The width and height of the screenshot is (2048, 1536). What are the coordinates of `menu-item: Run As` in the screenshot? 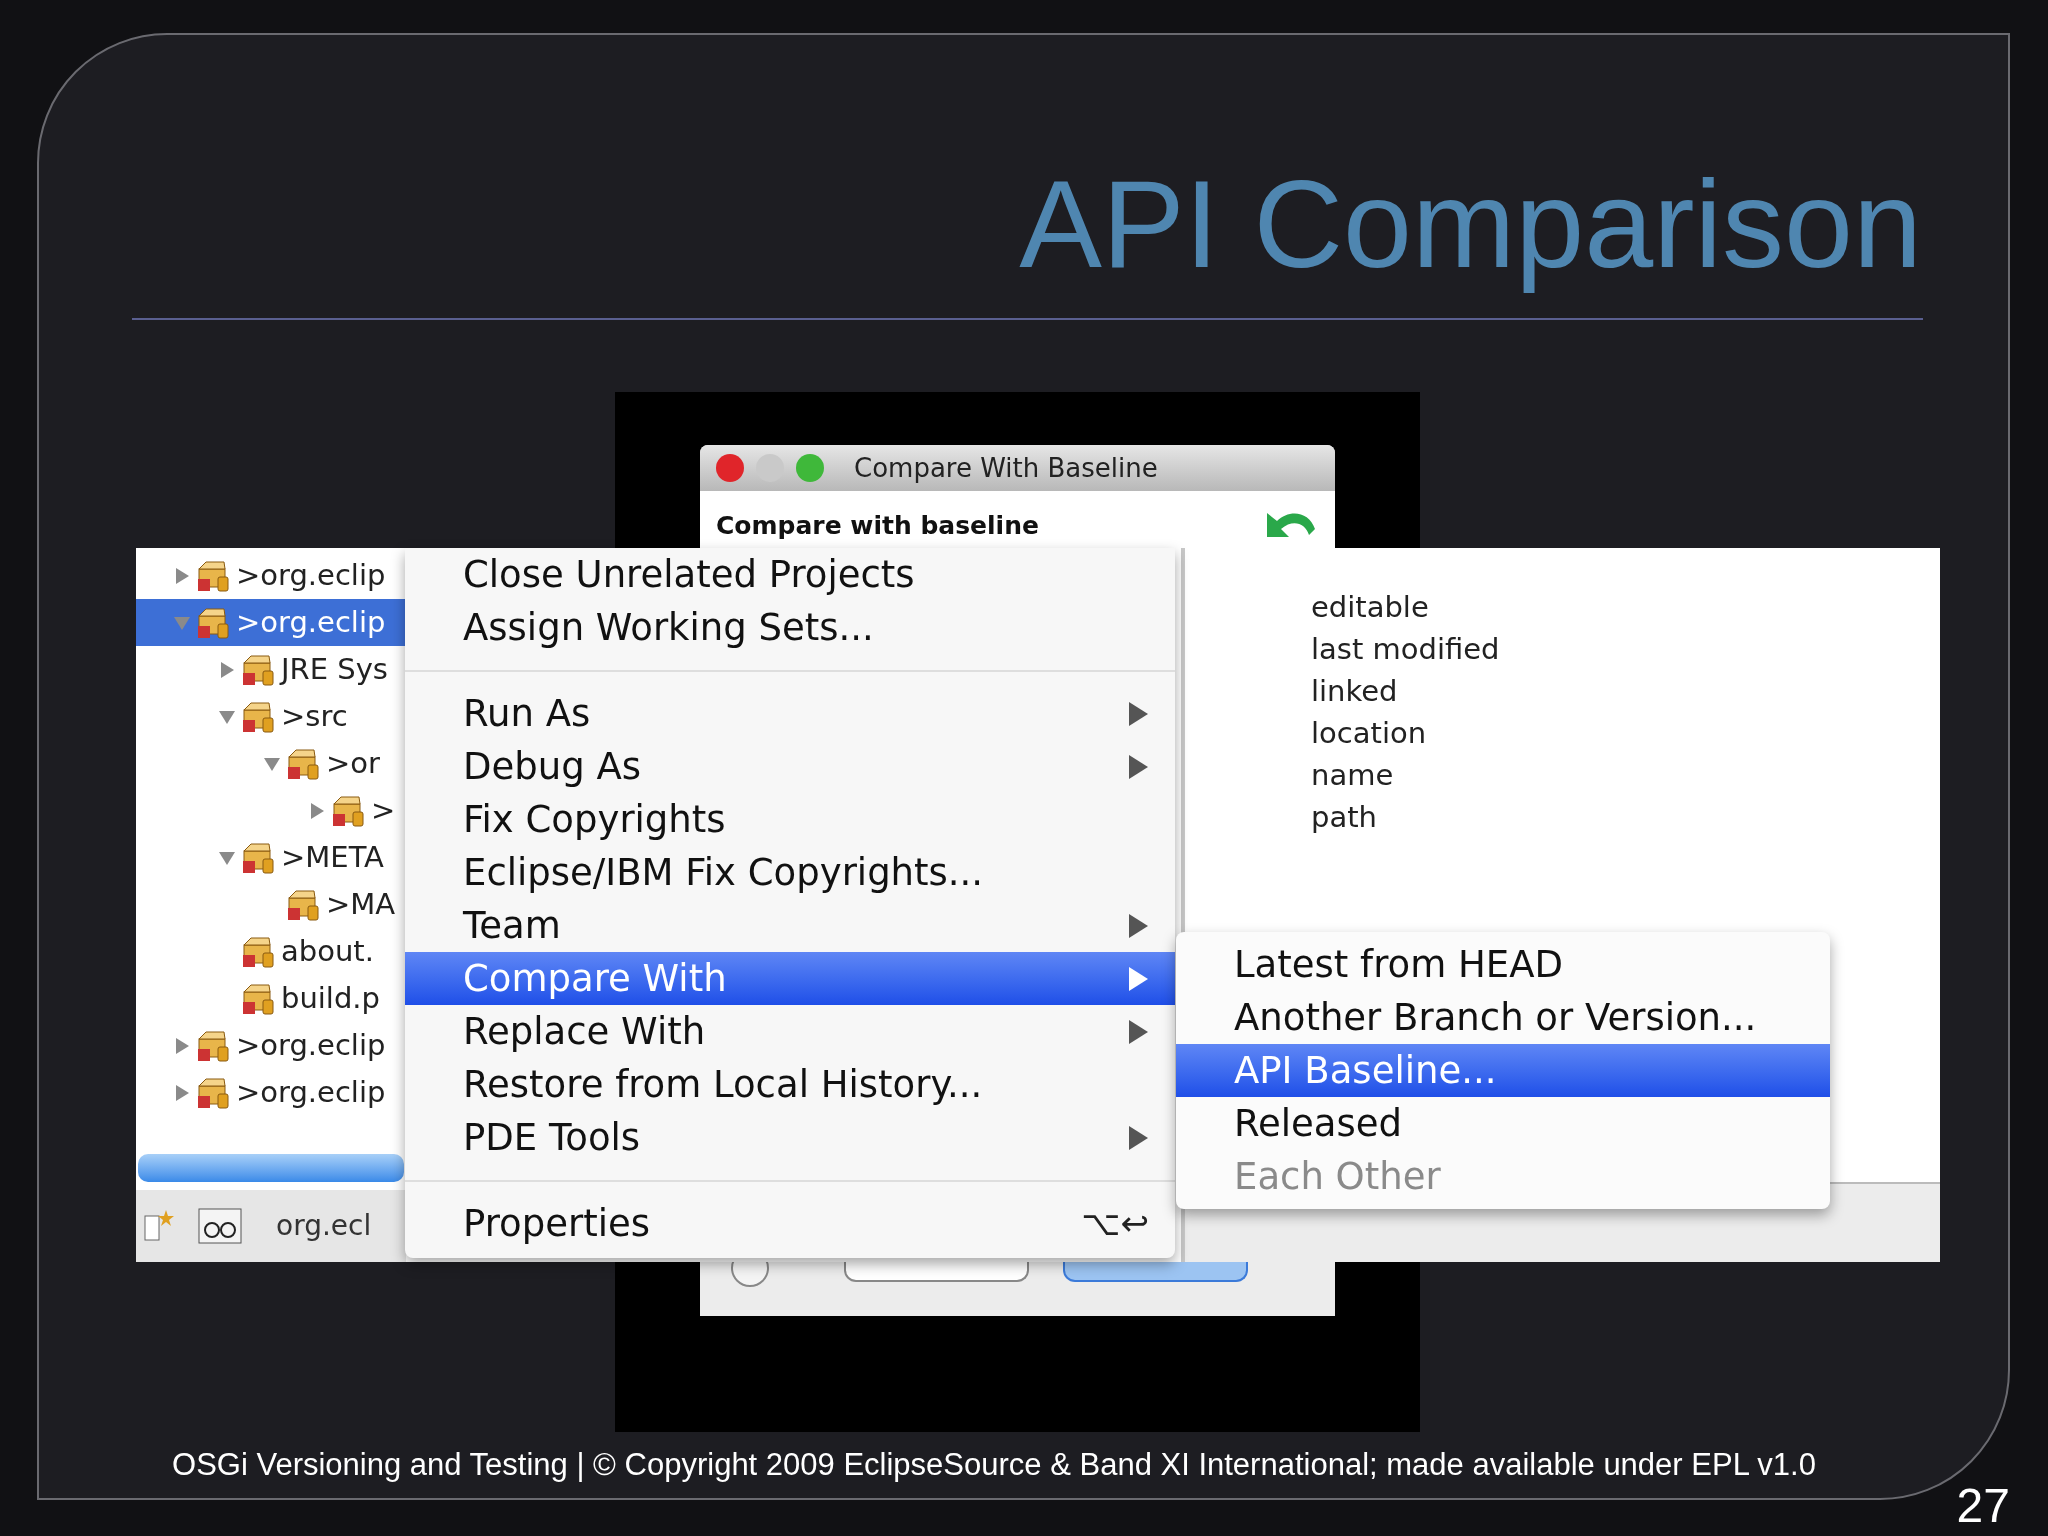 It's located at (790, 713).